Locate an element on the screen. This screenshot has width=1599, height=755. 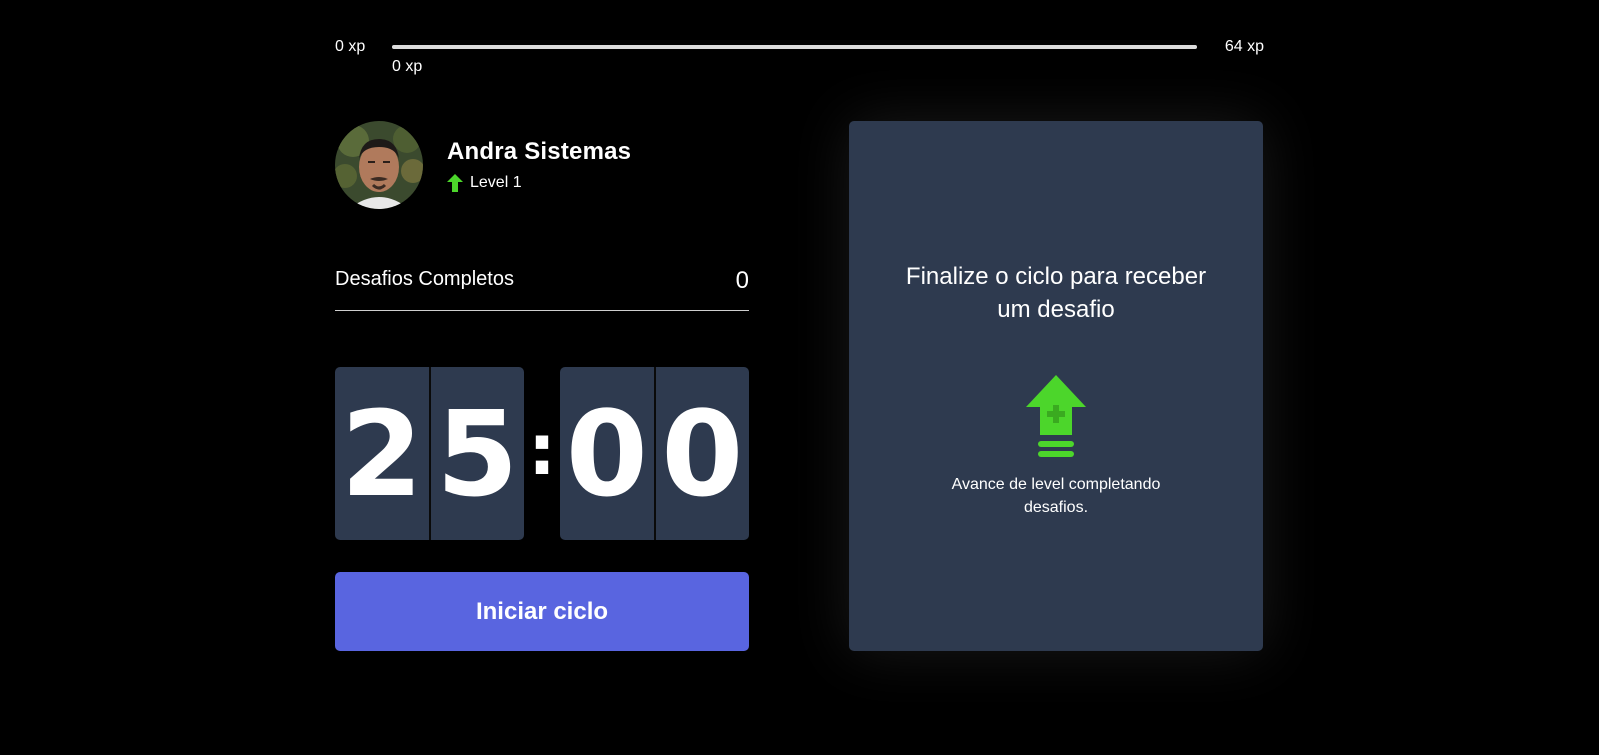
challenge-box-description: Avance de level completando desafios. is located at coordinates (1056, 496).